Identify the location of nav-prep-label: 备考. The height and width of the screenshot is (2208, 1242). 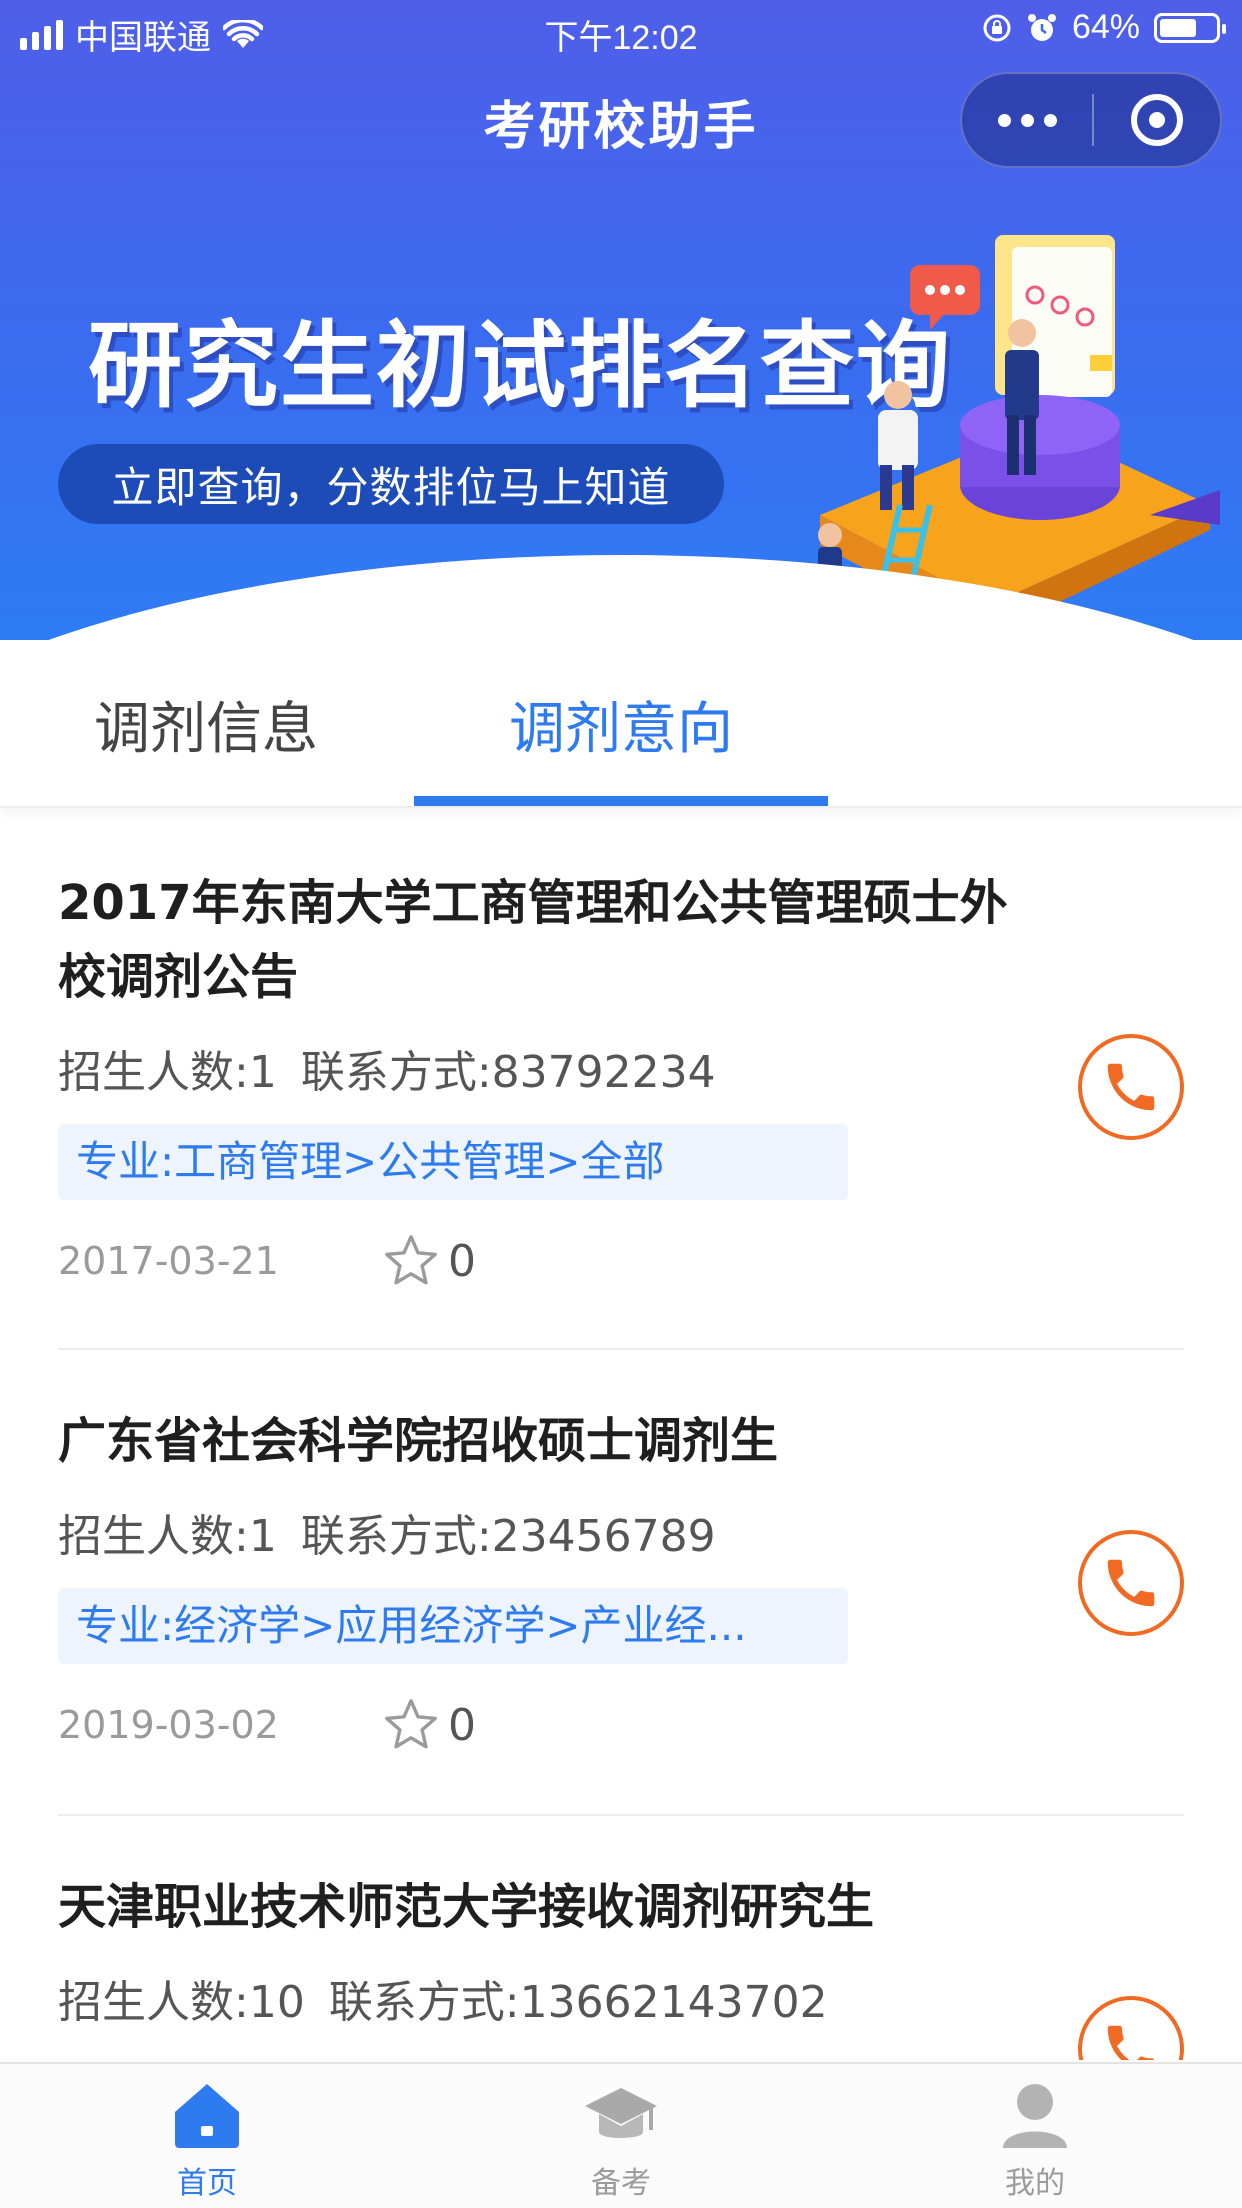
(621, 2183).